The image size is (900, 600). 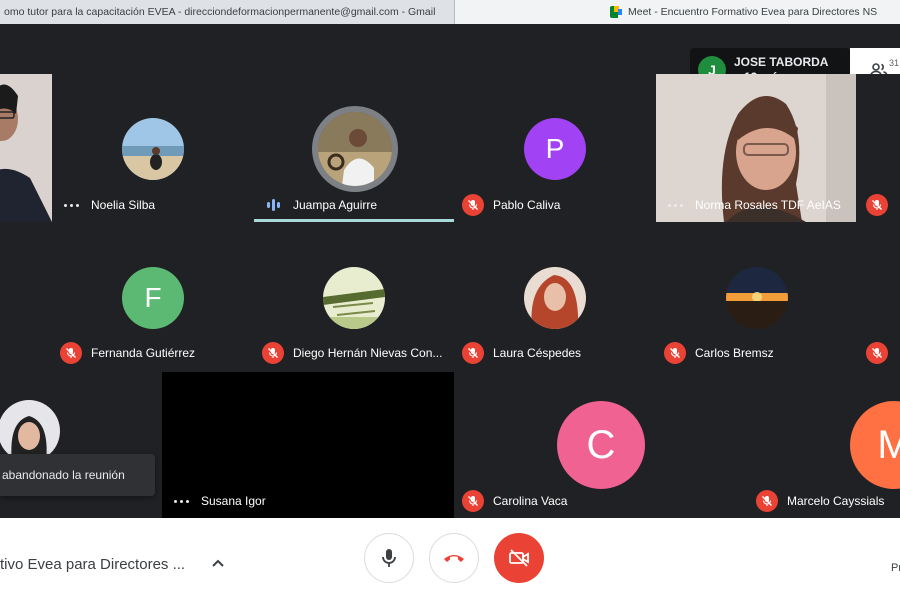 I want to click on participant-name-row: Fernanda Gutiérrez, so click(x=127, y=353).